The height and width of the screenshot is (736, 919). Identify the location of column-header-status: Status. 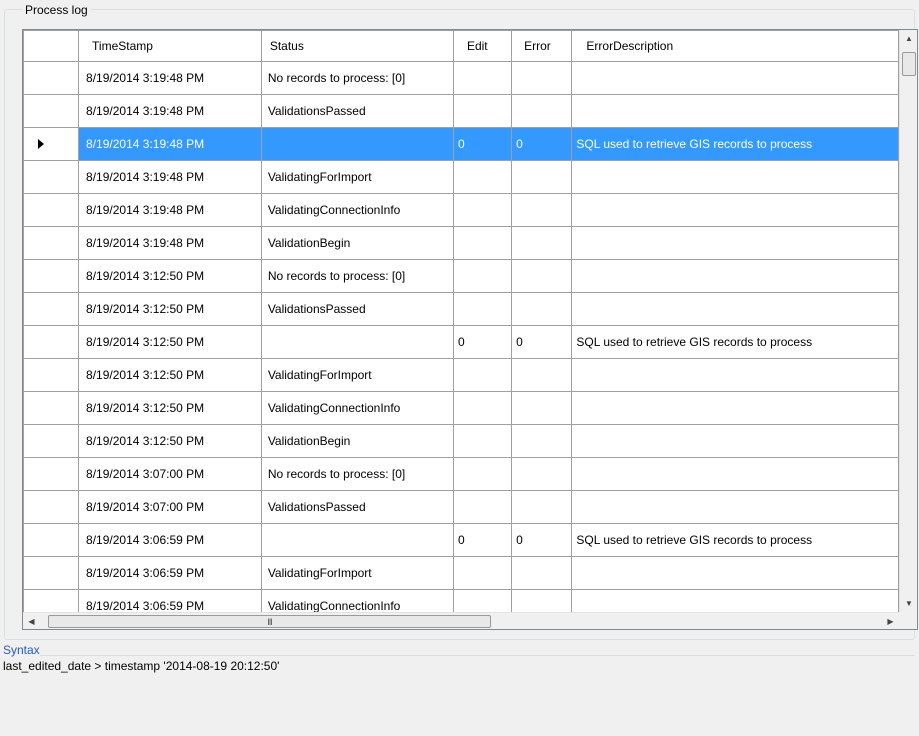
(357, 46).